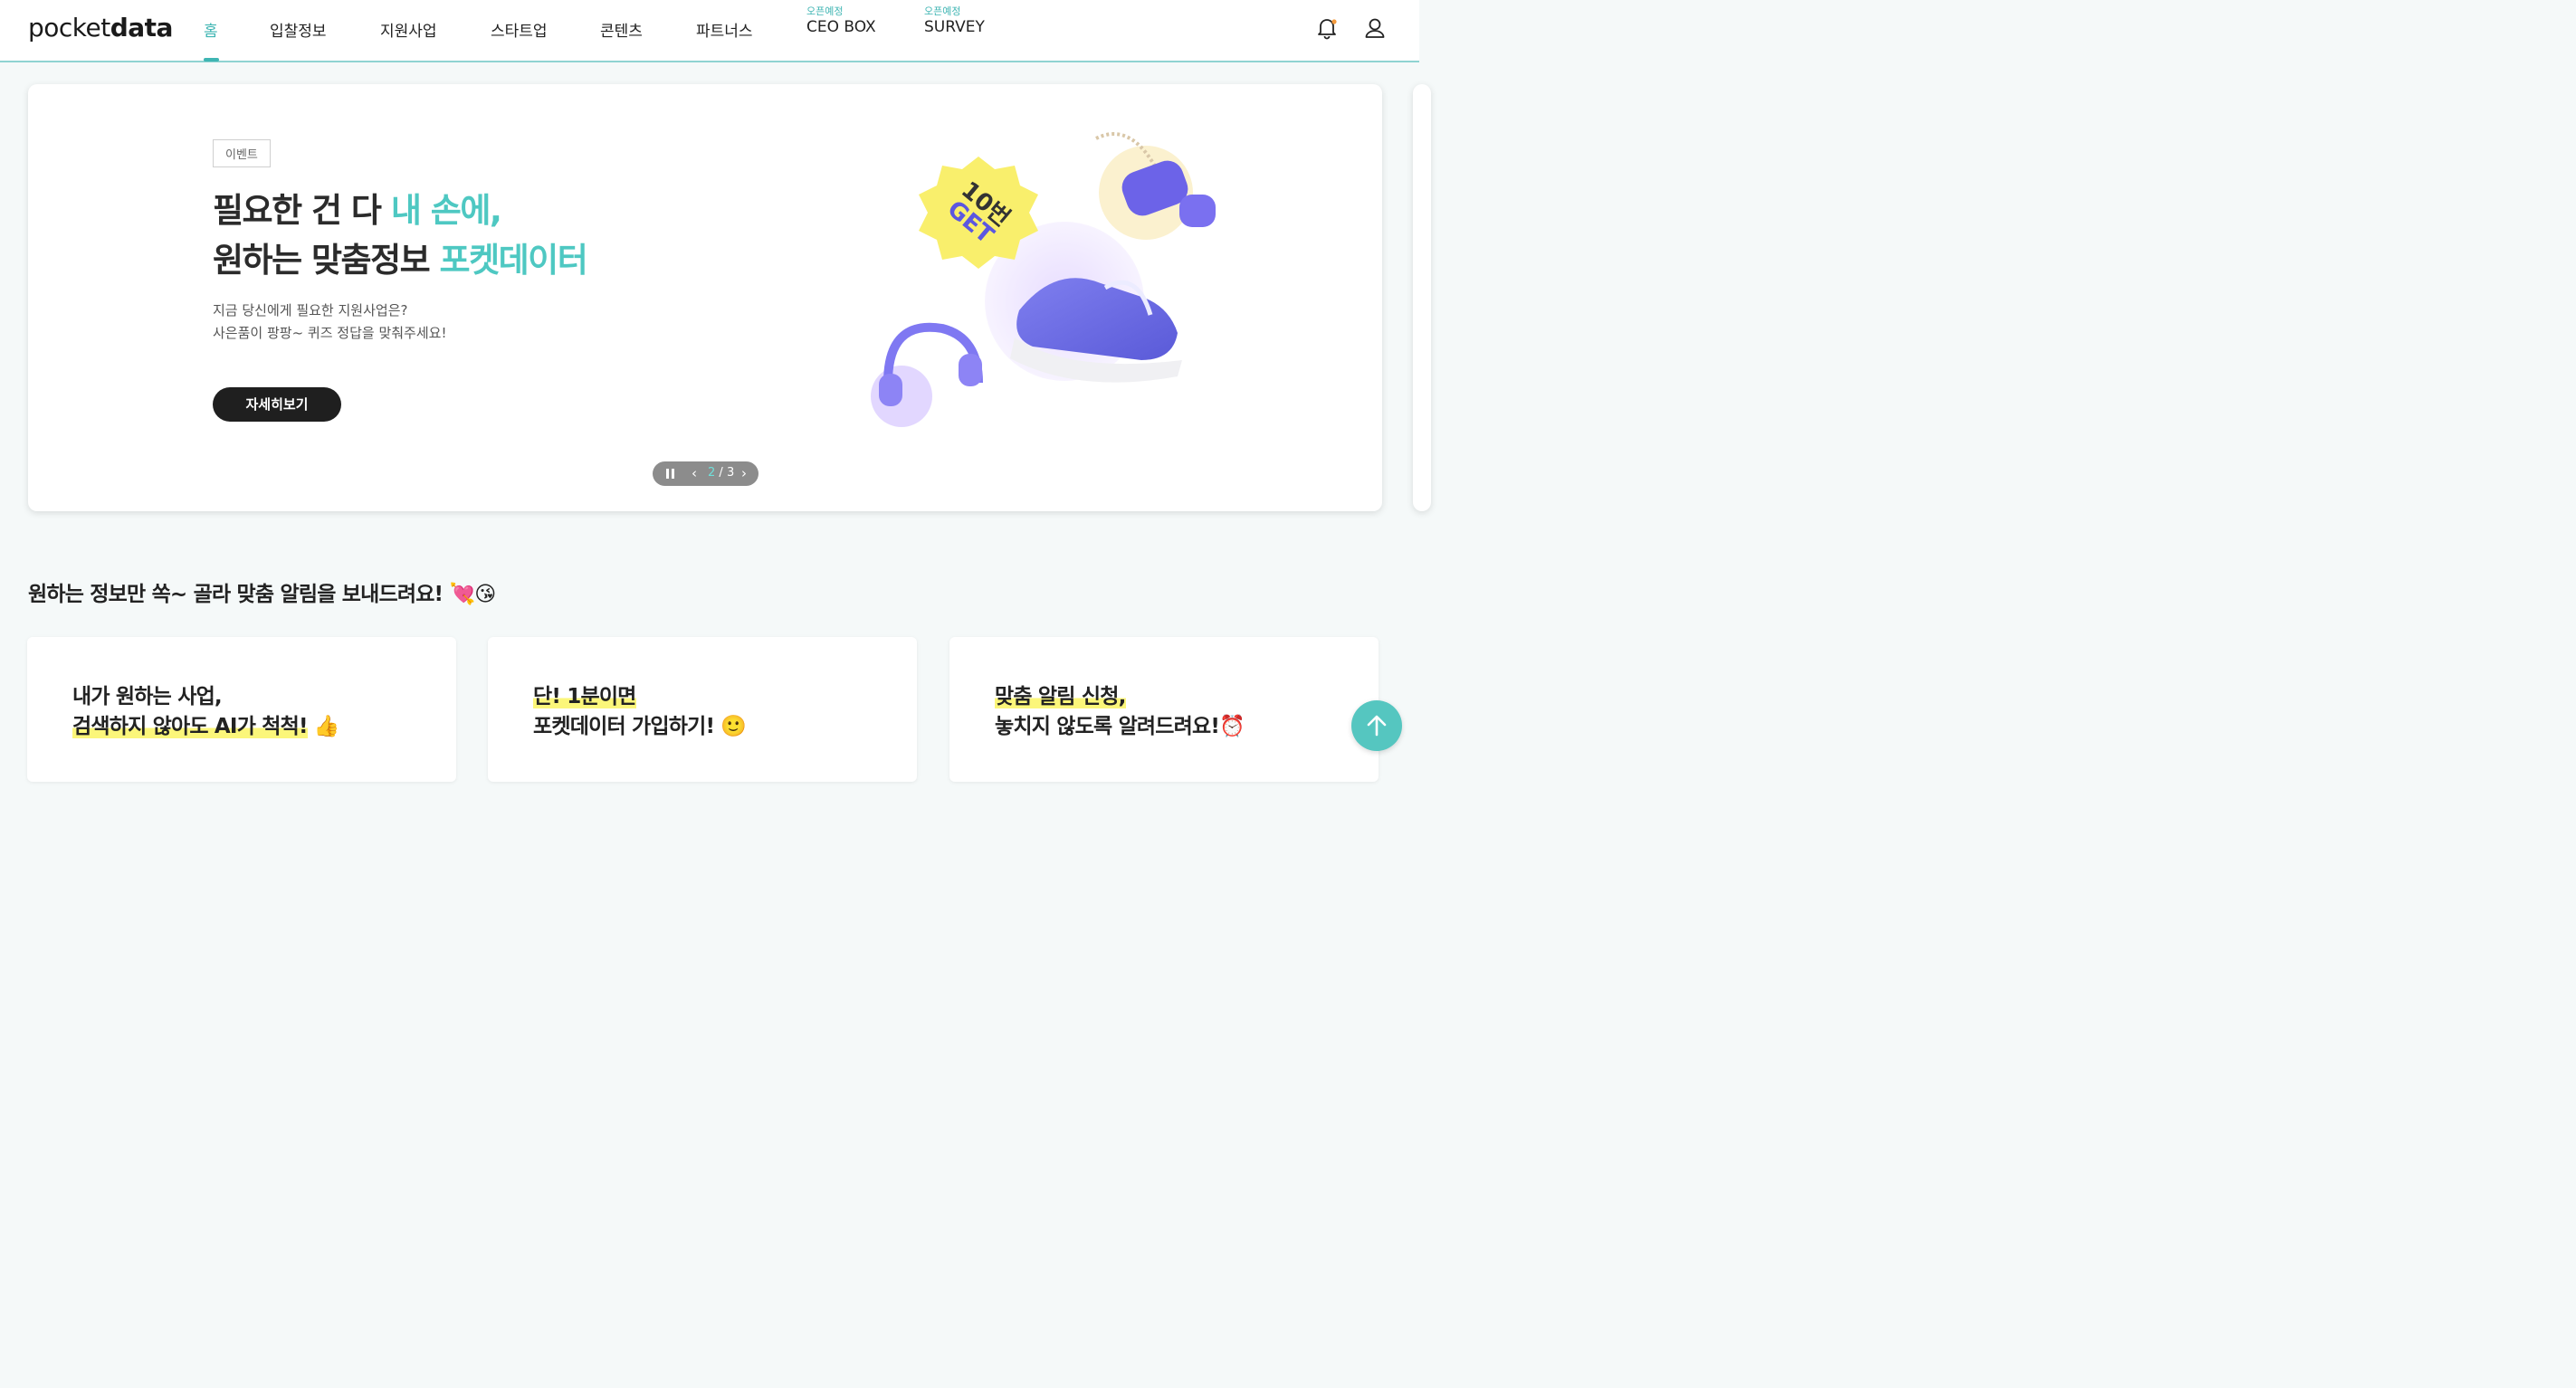 The image size is (2576, 1388). I want to click on pause-icon, so click(670, 474).